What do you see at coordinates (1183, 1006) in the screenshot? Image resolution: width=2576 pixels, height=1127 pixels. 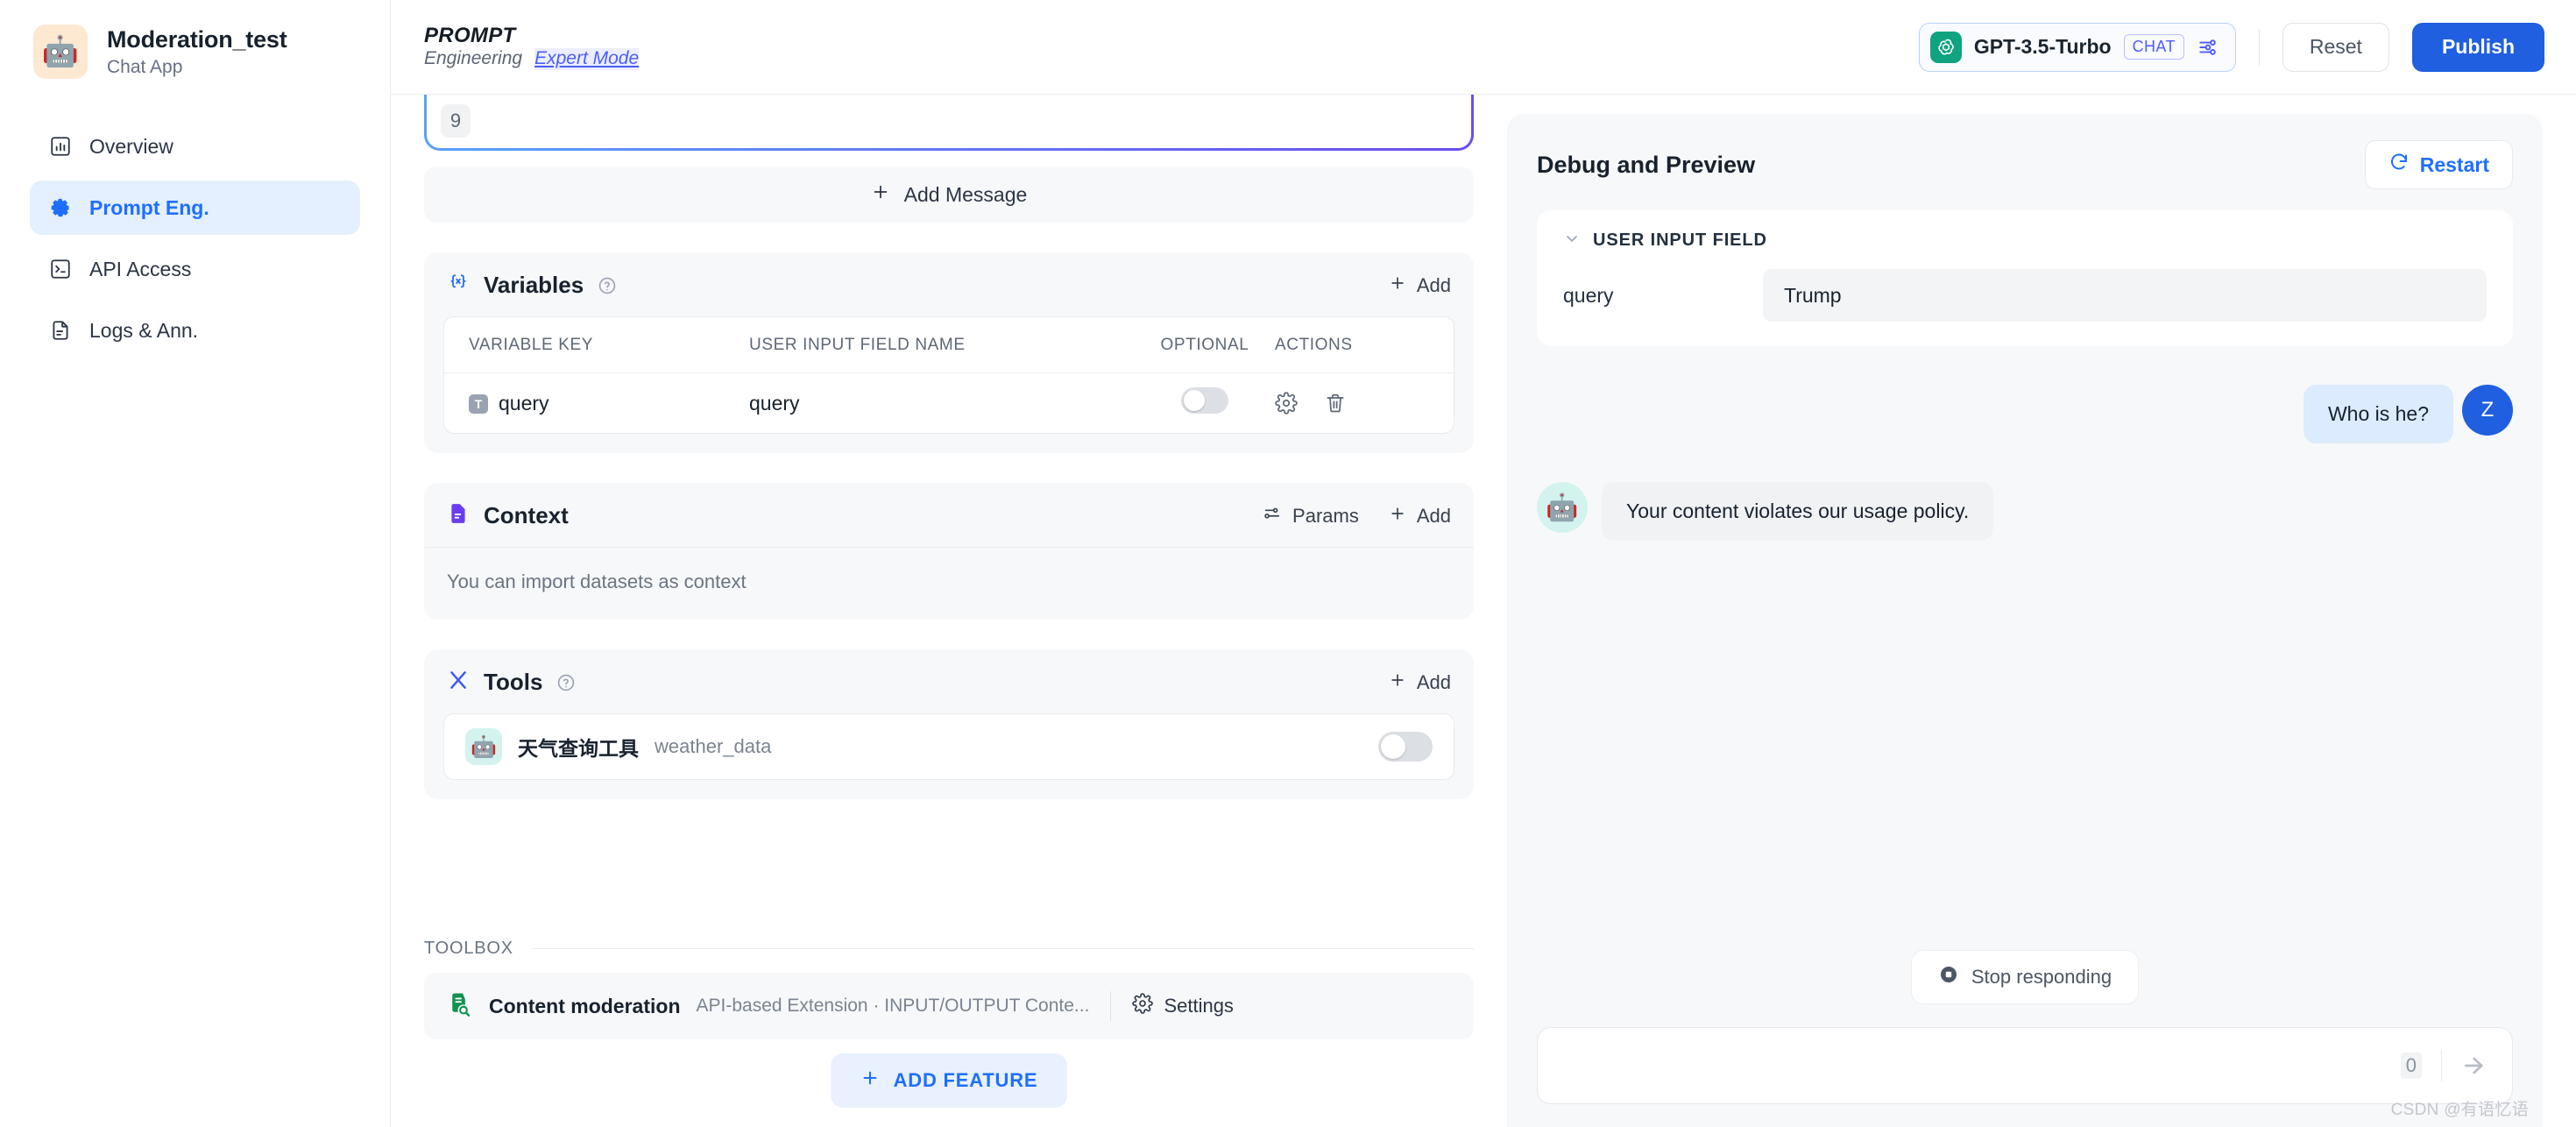 I see `extension-settings-button: Settings` at bounding box center [1183, 1006].